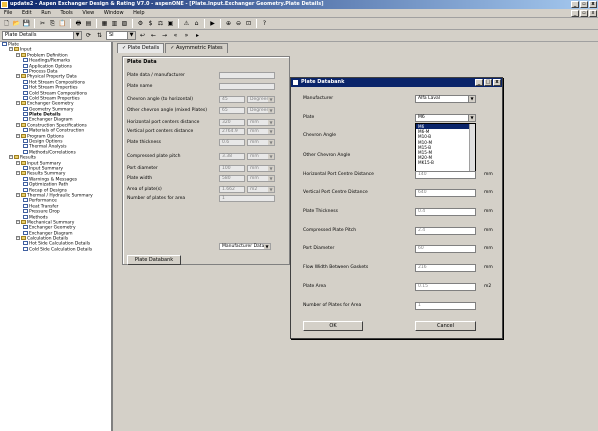 Image resolution: width=598 pixels, height=431 pixels. Describe the element at coordinates (154, 260) in the screenshot. I see `plate-databank-button: Plate Databank` at that location.